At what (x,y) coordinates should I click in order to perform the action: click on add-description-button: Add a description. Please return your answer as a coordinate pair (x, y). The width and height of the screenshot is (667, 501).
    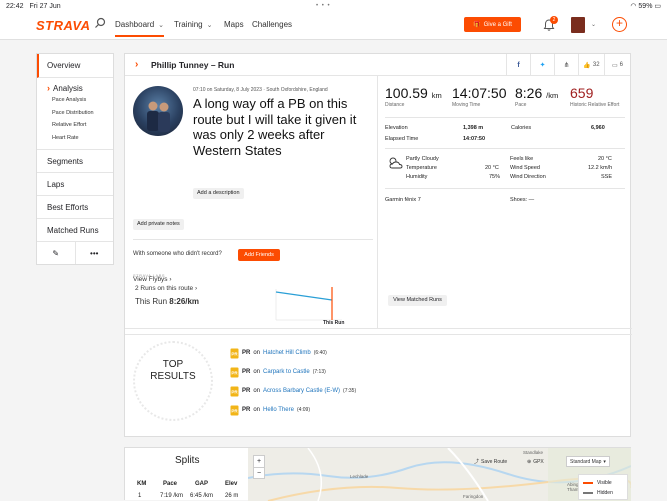
    Looking at the image, I should click on (218, 193).